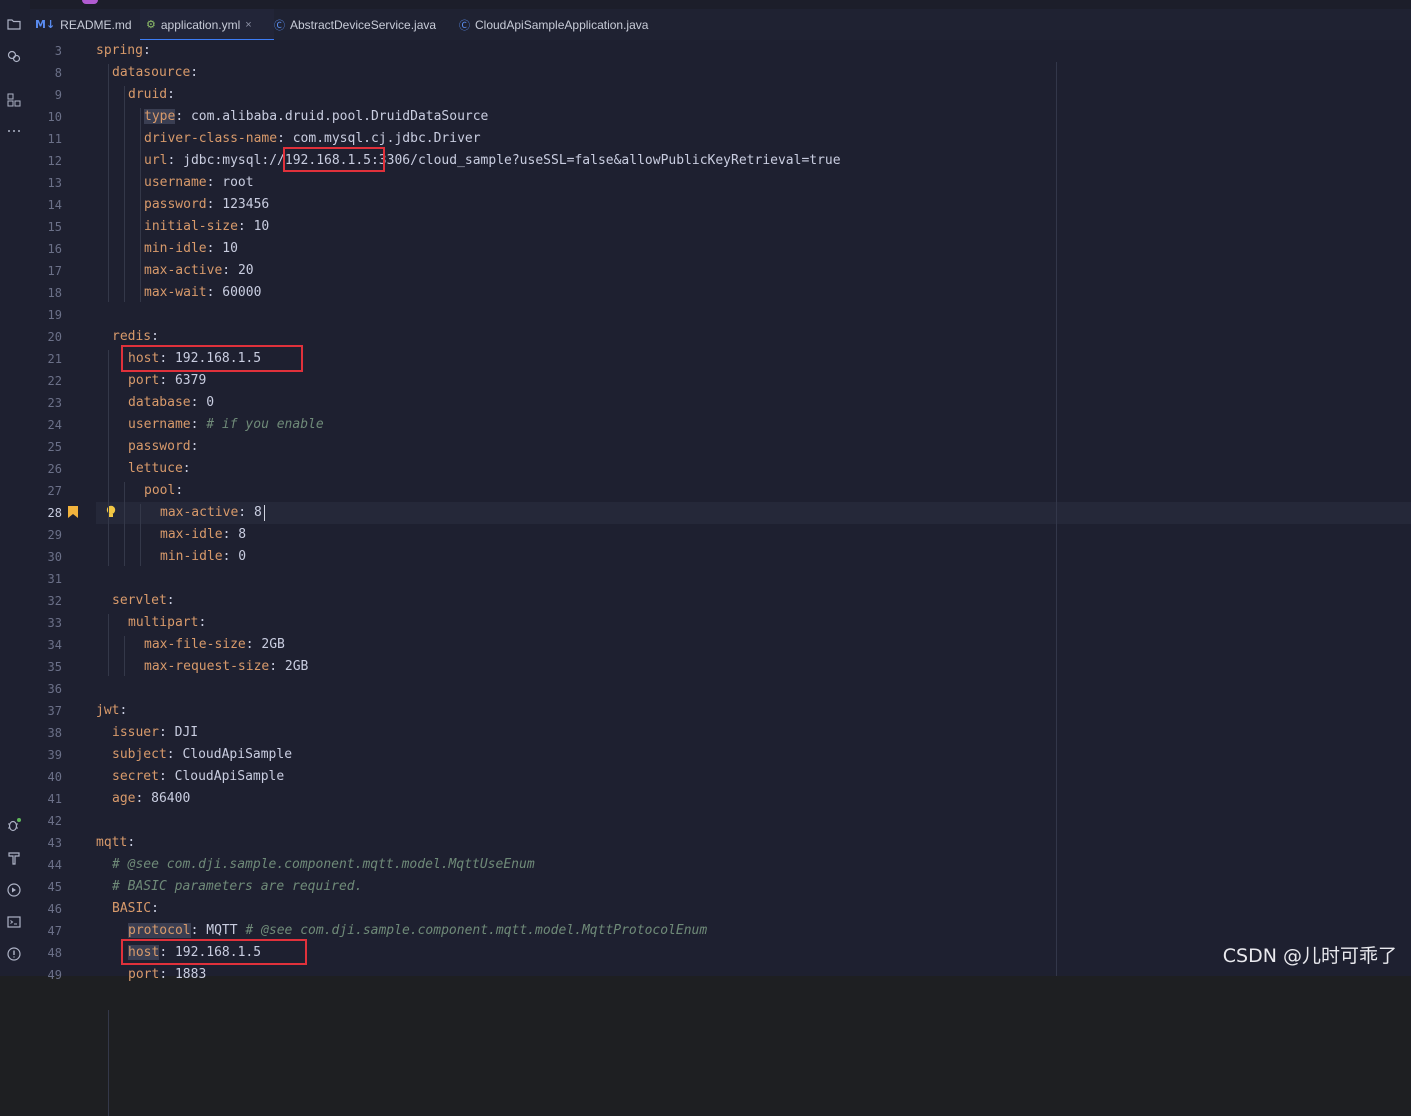  Describe the element at coordinates (132, 908) in the screenshot. I see `yaml-key: BASIC` at that location.